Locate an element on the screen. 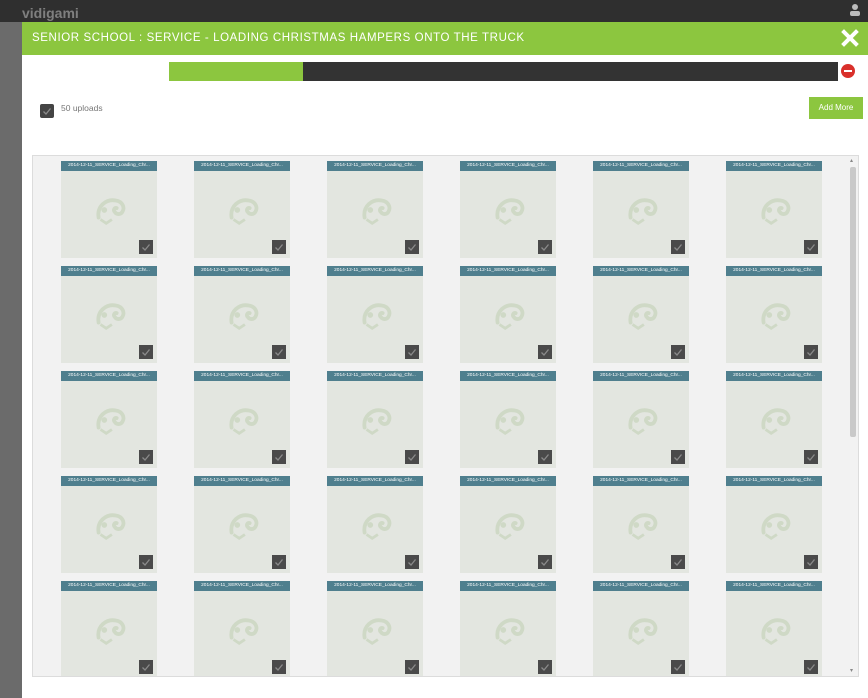 The height and width of the screenshot is (698, 868). app-topbar: vidigami is located at coordinates (434, 11).